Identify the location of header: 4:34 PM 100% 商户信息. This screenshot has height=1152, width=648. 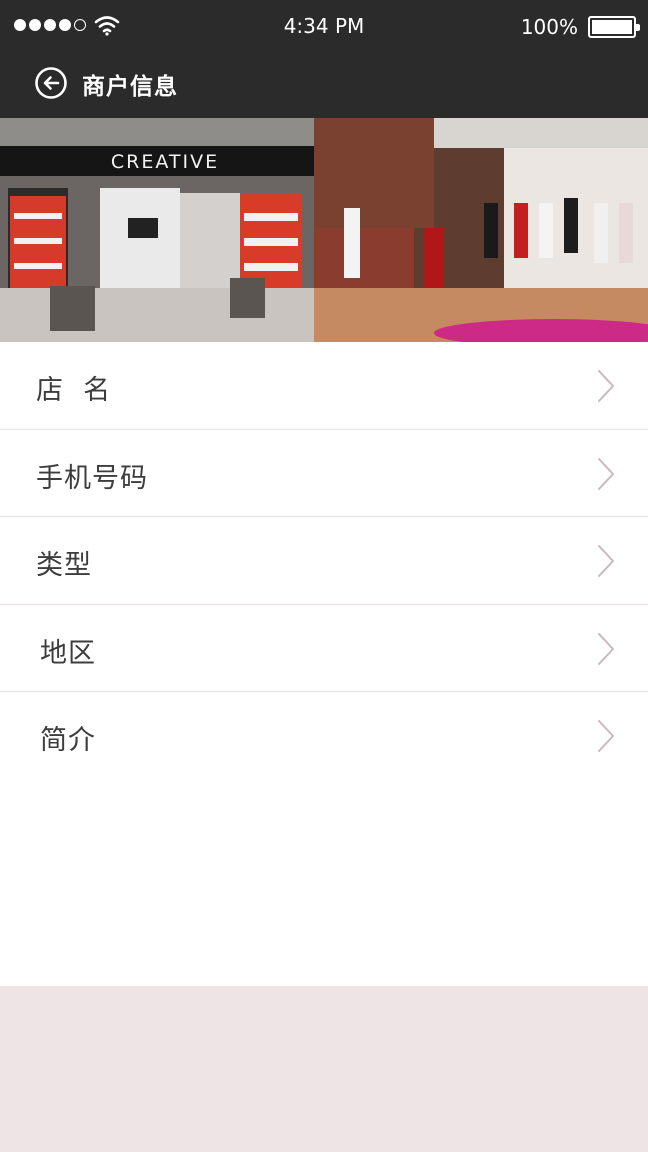
(324, 59).